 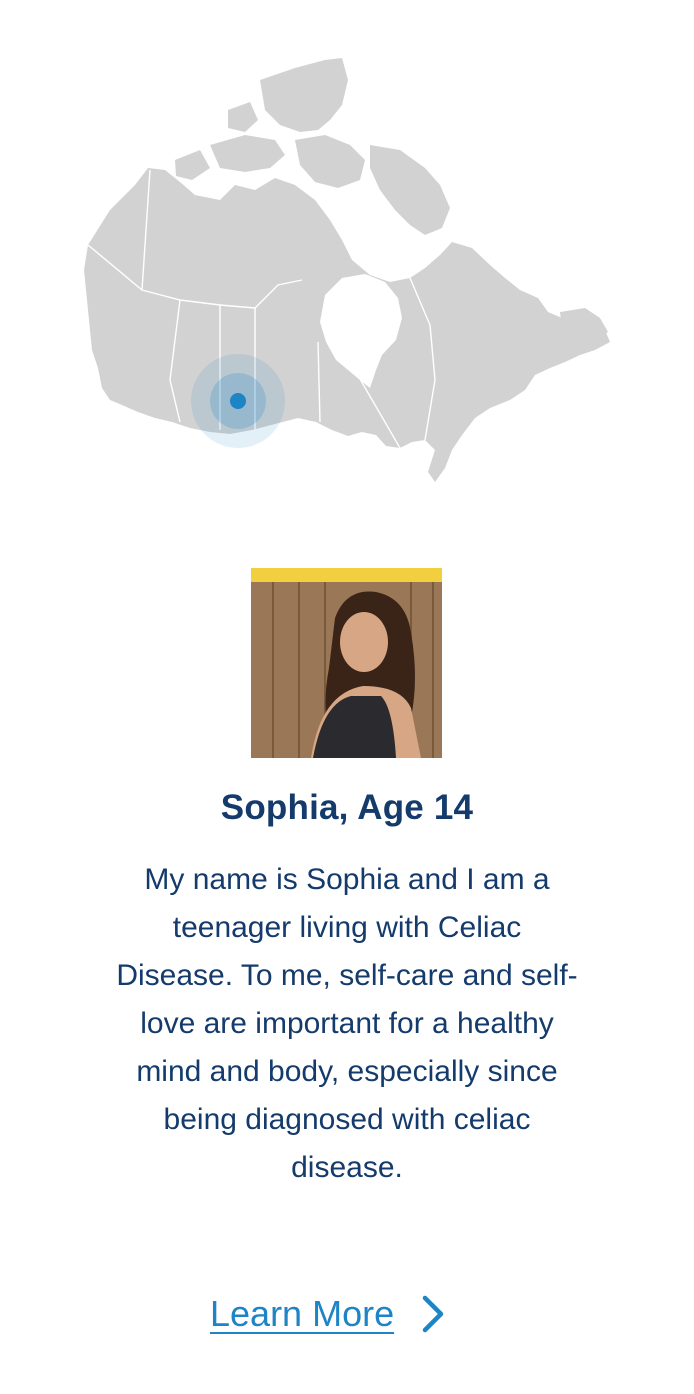 What do you see at coordinates (433, 1314) in the screenshot?
I see `chevron-right-icon` at bounding box center [433, 1314].